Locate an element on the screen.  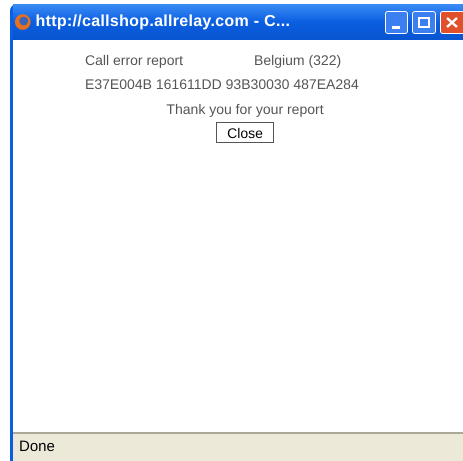
close-window-button is located at coordinates (451, 22).